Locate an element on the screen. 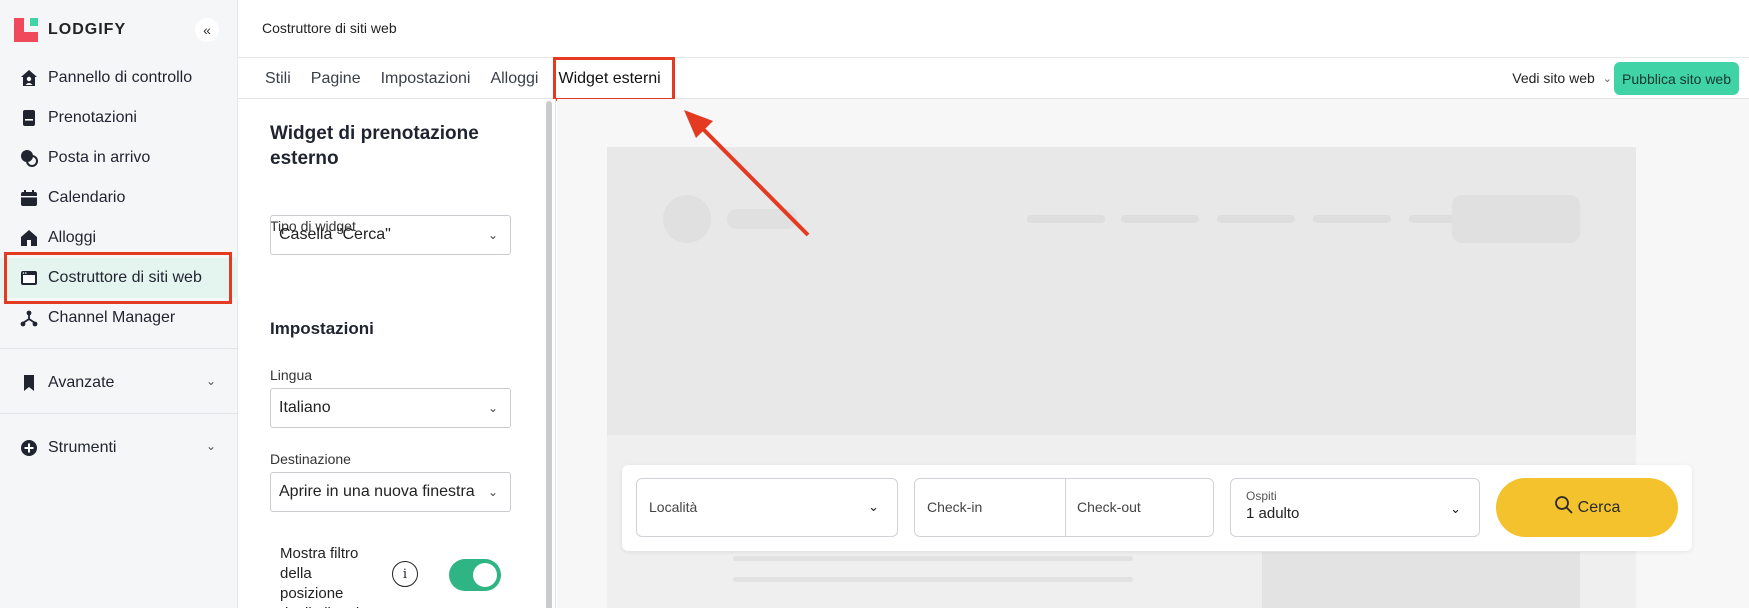 This screenshot has width=1749, height=608. page-header: Costruttore di siti web is located at coordinates (993, 29).